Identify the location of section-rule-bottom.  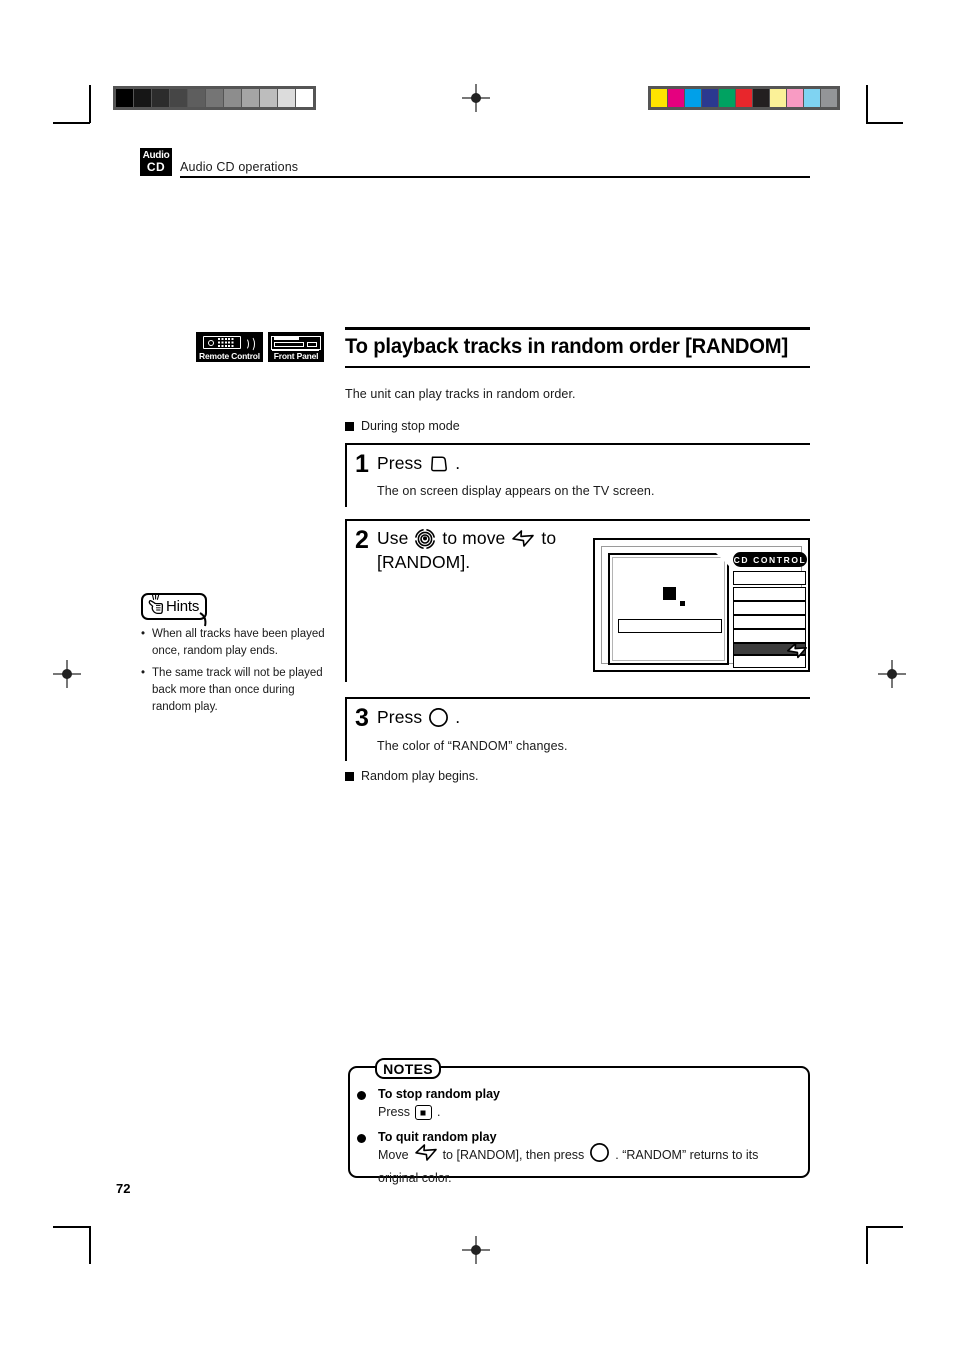
(577, 367).